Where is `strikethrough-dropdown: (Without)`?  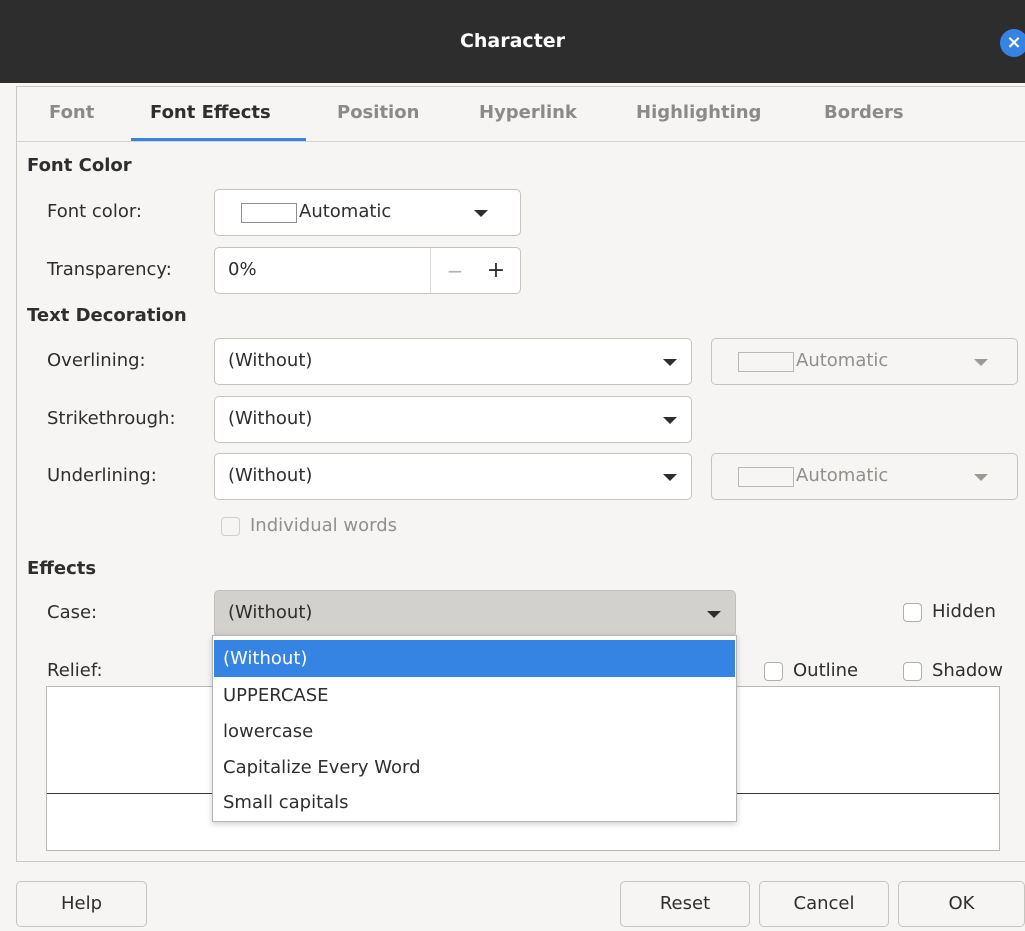
strikethrough-dropdown: (Without) is located at coordinates (453, 419).